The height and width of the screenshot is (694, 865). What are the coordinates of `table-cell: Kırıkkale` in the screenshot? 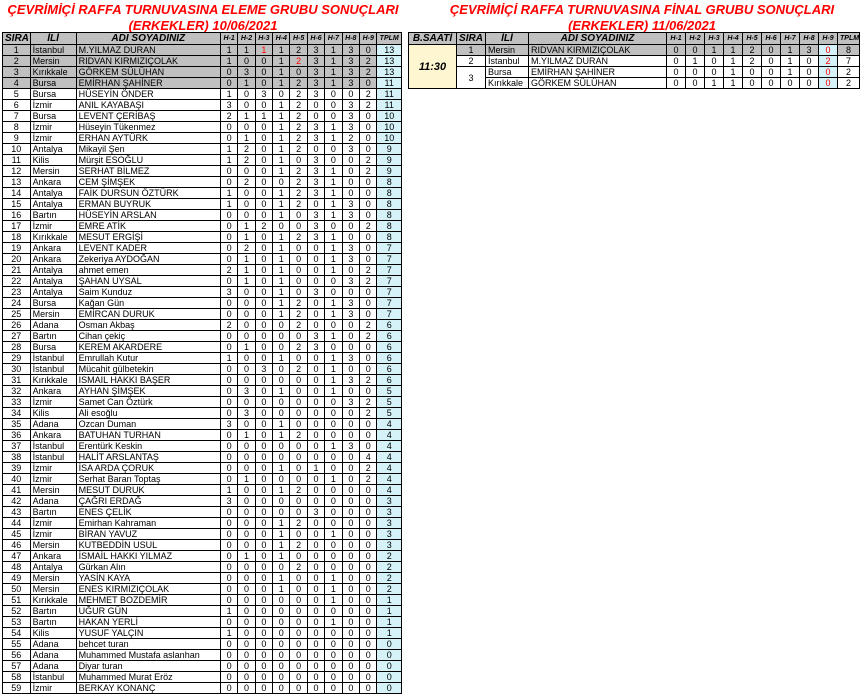 It's located at (53, 237).